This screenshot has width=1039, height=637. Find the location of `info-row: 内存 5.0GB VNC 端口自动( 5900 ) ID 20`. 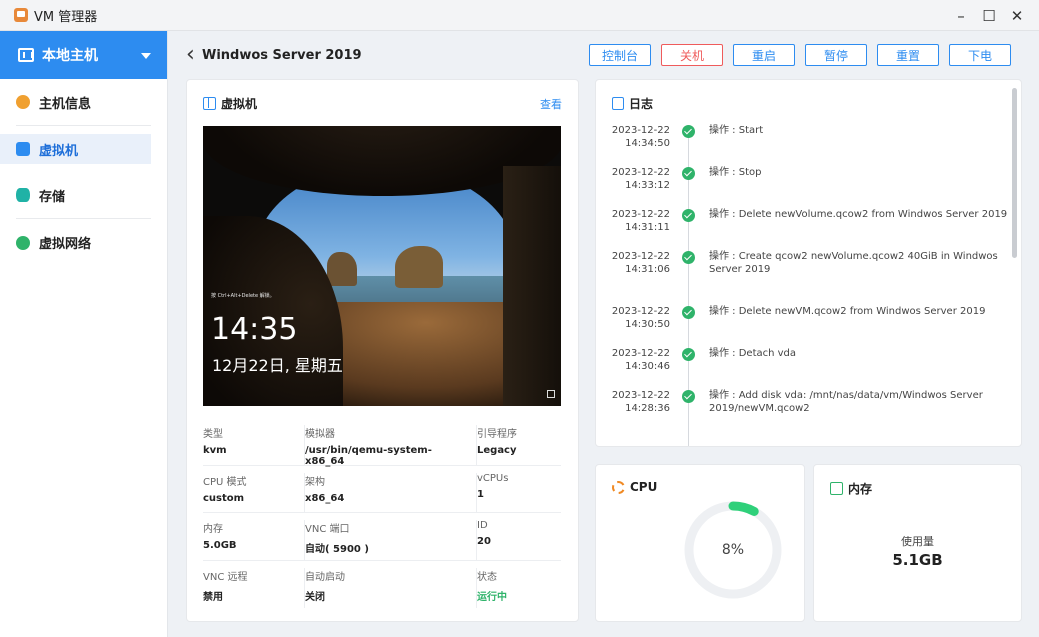

info-row: 内存 5.0GB VNC 端口自动( 5900 ) ID 20 is located at coordinates (382, 537).